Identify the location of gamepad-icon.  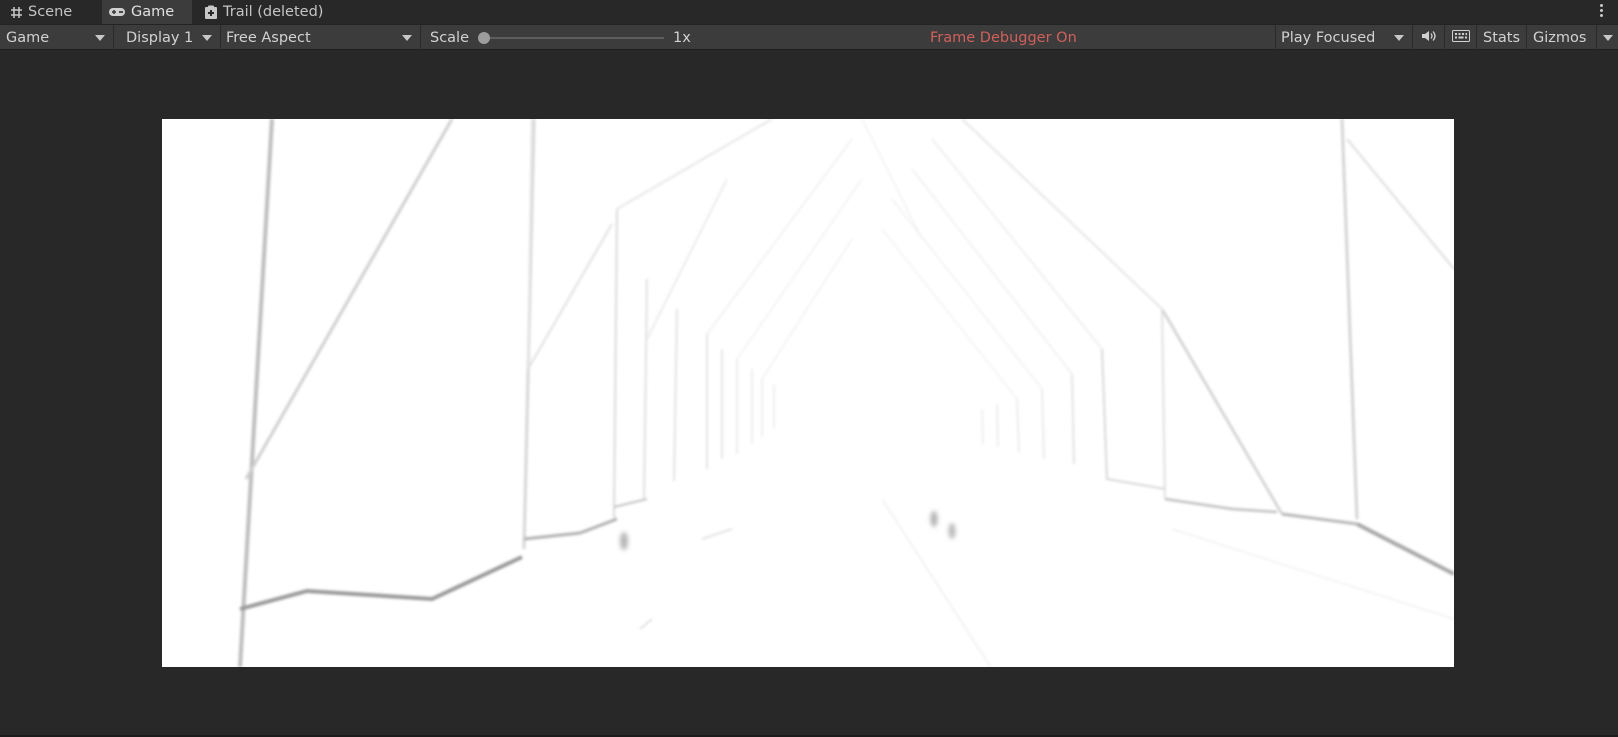
(117, 12).